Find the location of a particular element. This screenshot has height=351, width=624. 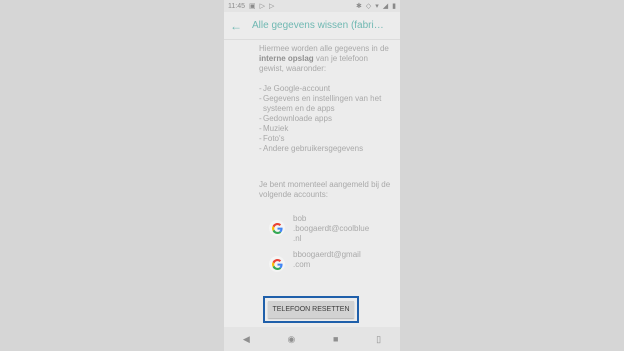

status-bar: 11:45 ▣ ▷ ▷ ✱ ◇ ▾ ◢ ▮ is located at coordinates (312, 6).